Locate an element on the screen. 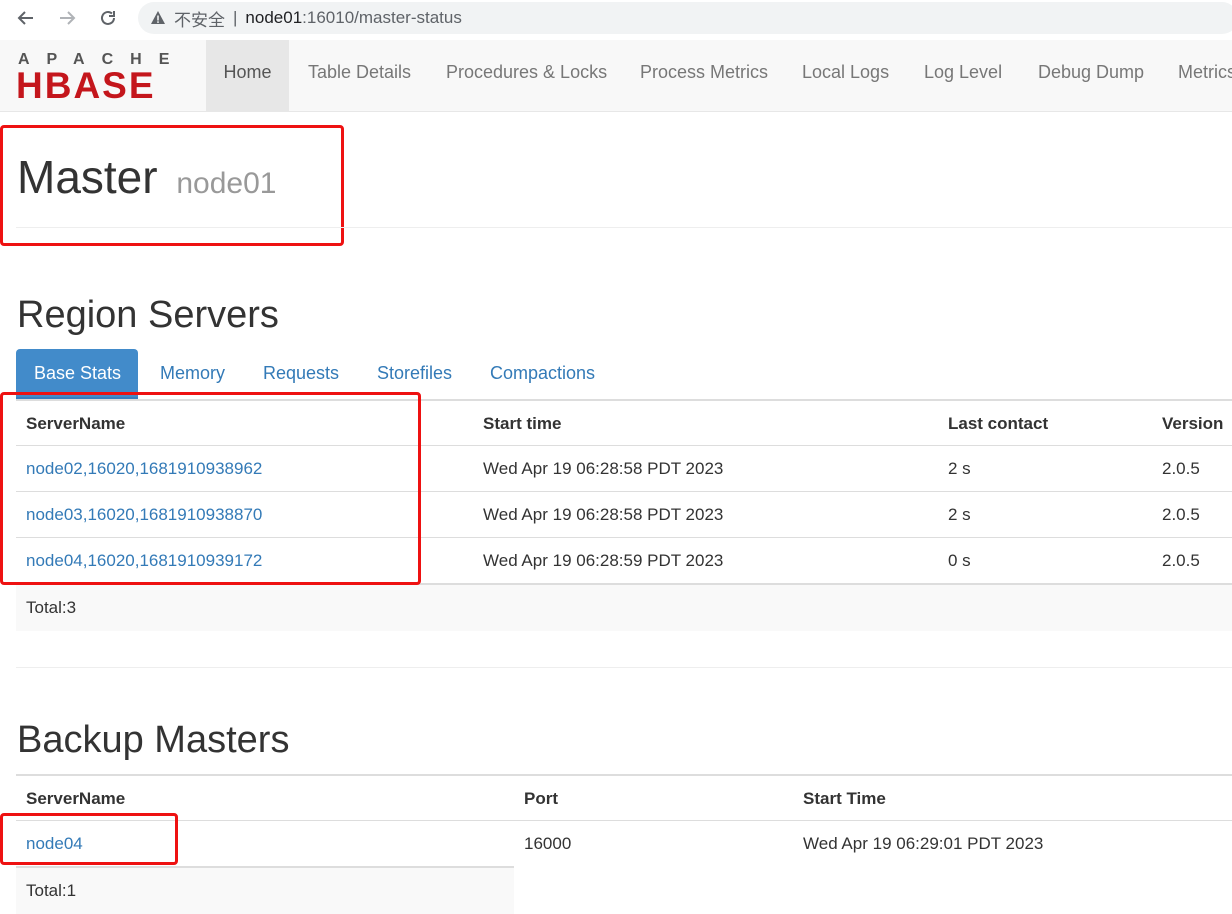  warning-icon is located at coordinates (158, 18).